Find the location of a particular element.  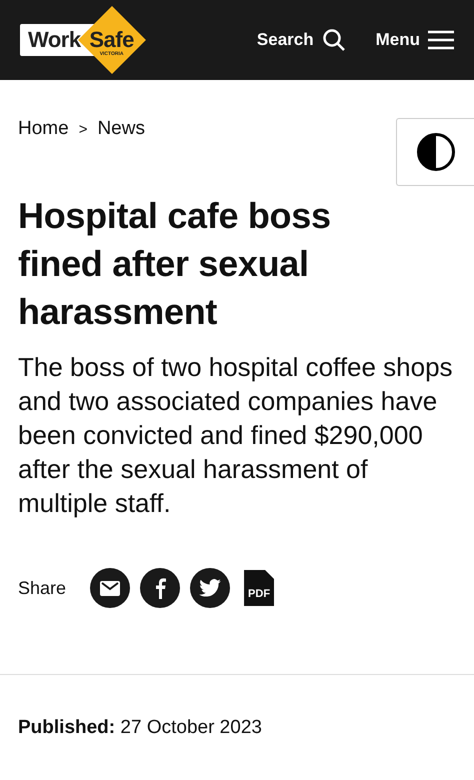

email-icon is located at coordinates (110, 588).